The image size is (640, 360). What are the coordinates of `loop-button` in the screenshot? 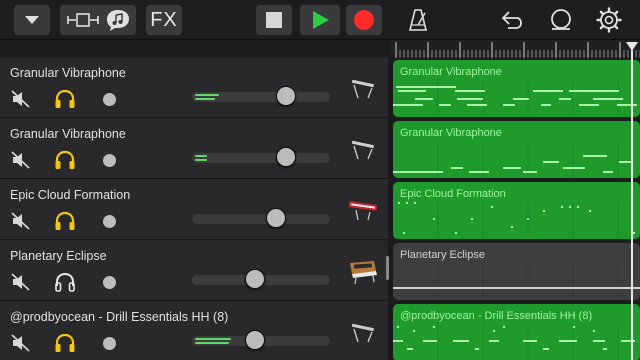 It's located at (561, 20).